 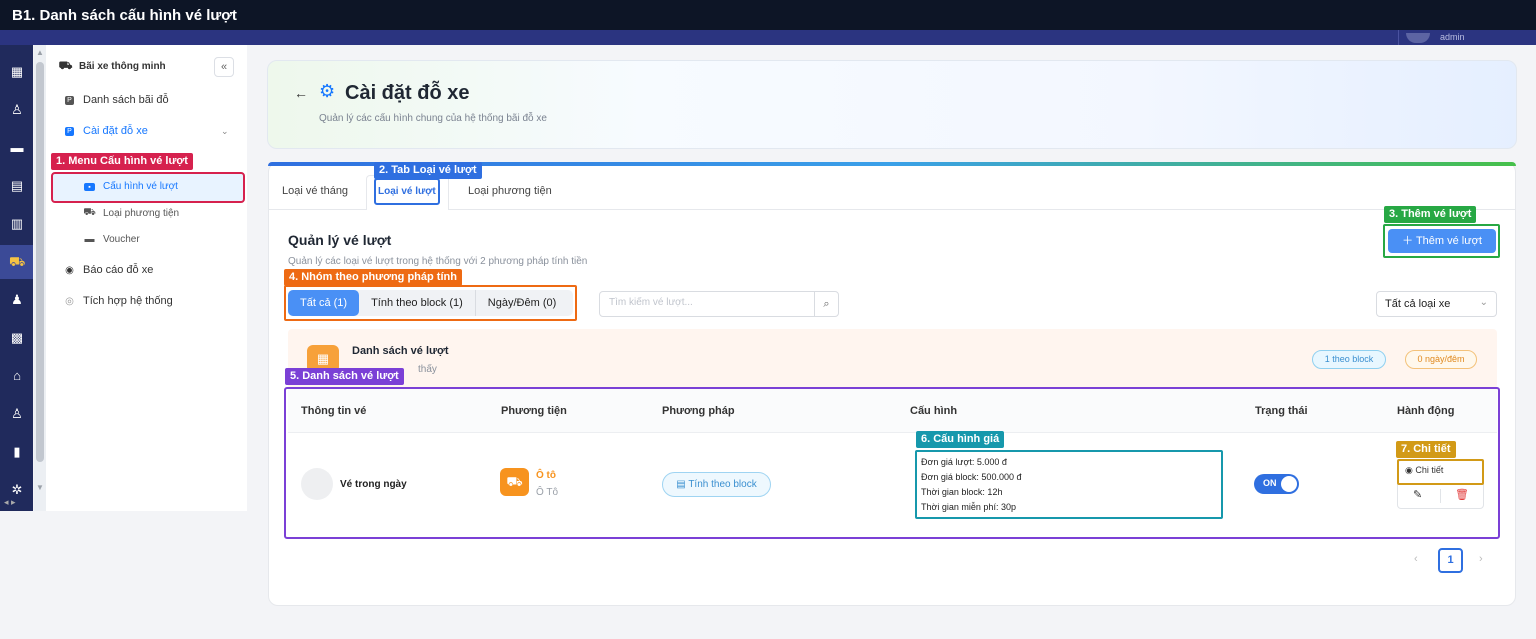 What do you see at coordinates (428, 170) in the screenshot?
I see `callout-label: 2. Tab Loại vé lượt` at bounding box center [428, 170].